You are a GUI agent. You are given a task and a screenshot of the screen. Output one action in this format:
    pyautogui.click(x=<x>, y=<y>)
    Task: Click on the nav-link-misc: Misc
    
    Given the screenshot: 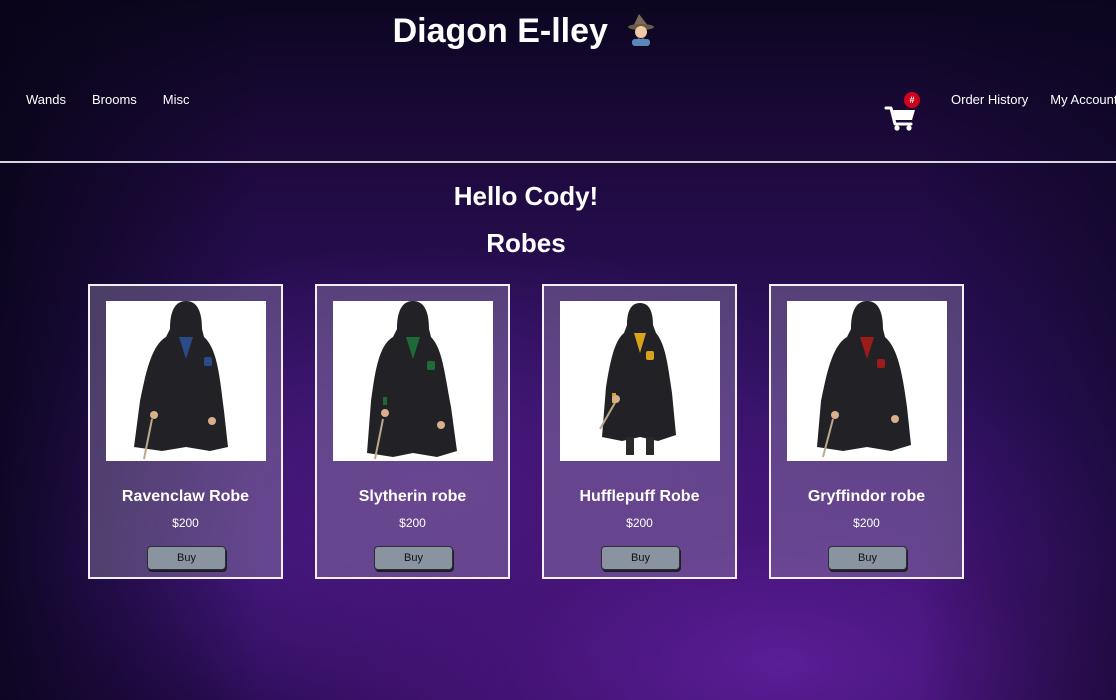 What is the action you would take?
    pyautogui.click(x=176, y=99)
    